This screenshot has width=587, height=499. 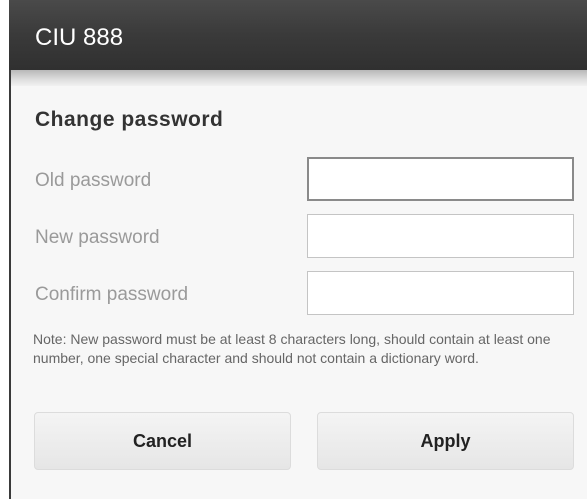 I want to click on cancel-button: Cancel, so click(x=162, y=441).